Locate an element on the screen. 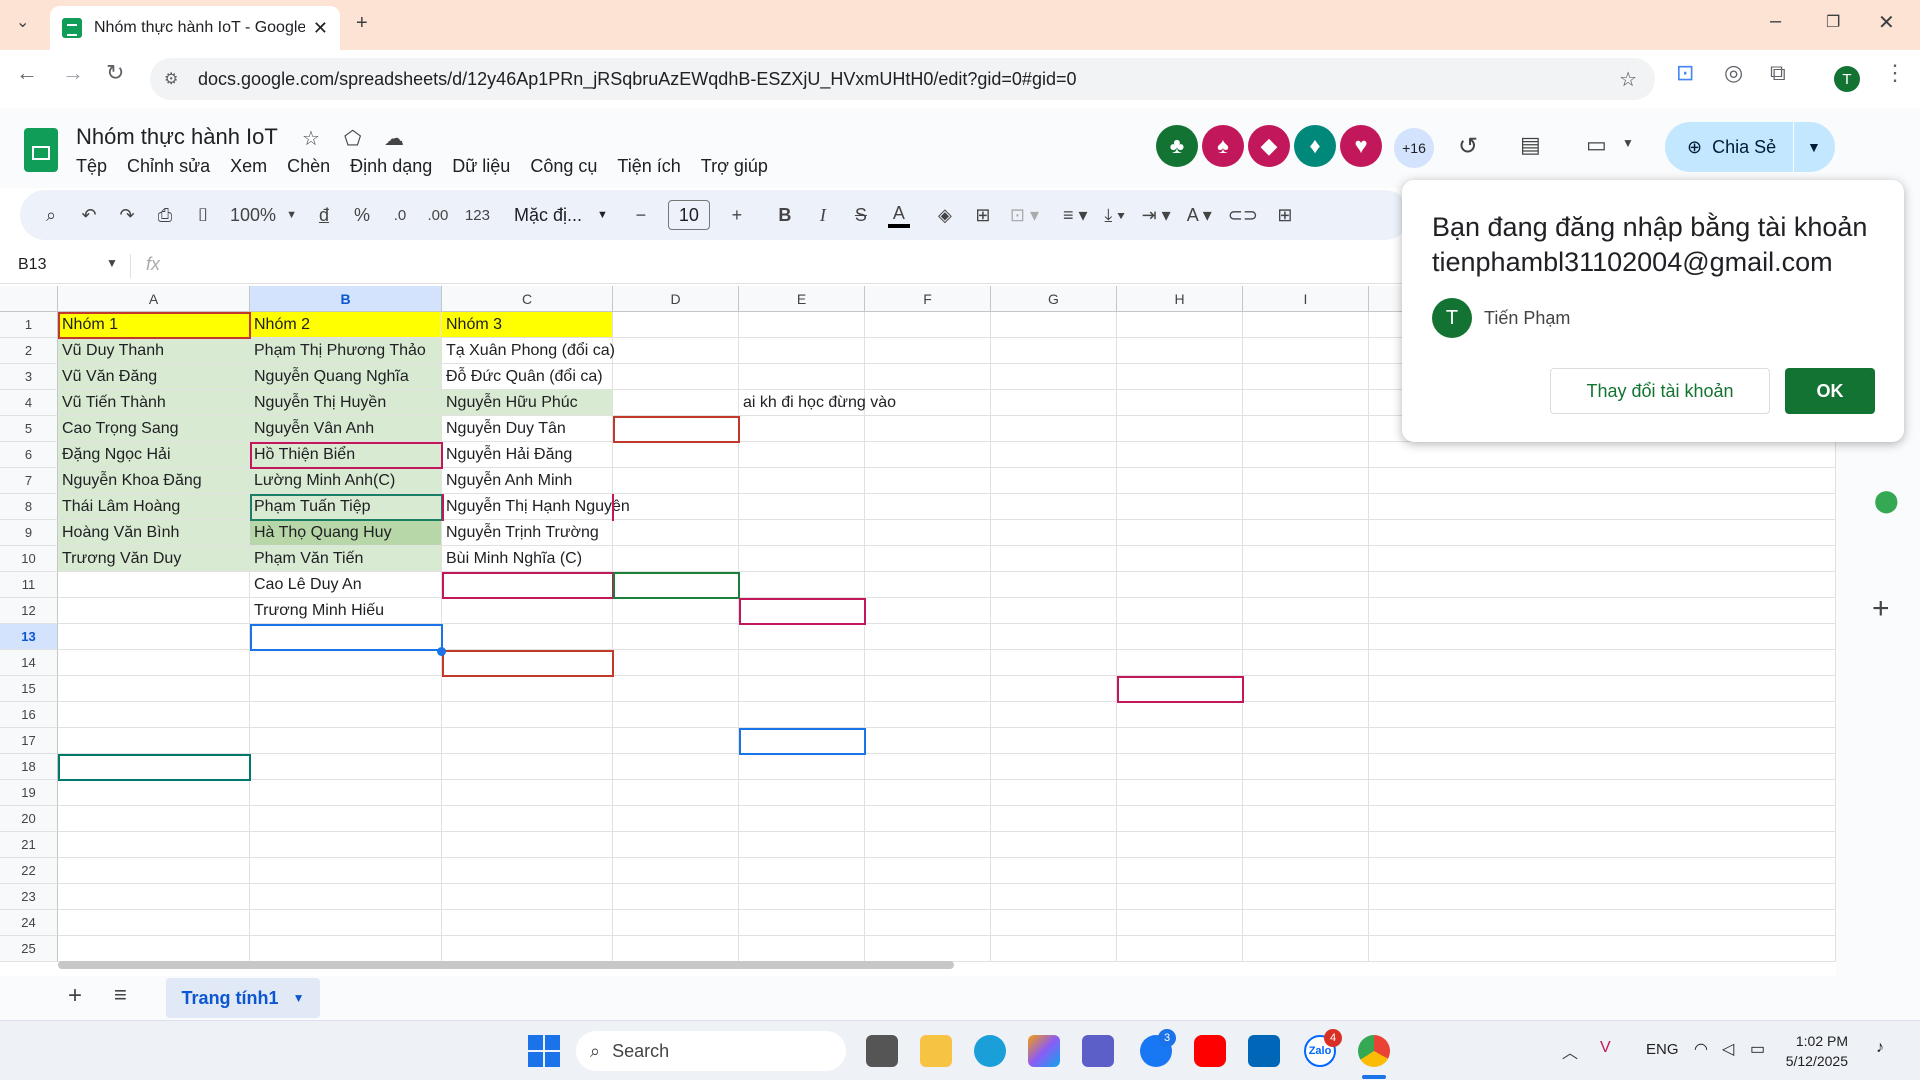 The image size is (1920, 1080). share-dropdown-icon: ▼ is located at coordinates (1814, 147).